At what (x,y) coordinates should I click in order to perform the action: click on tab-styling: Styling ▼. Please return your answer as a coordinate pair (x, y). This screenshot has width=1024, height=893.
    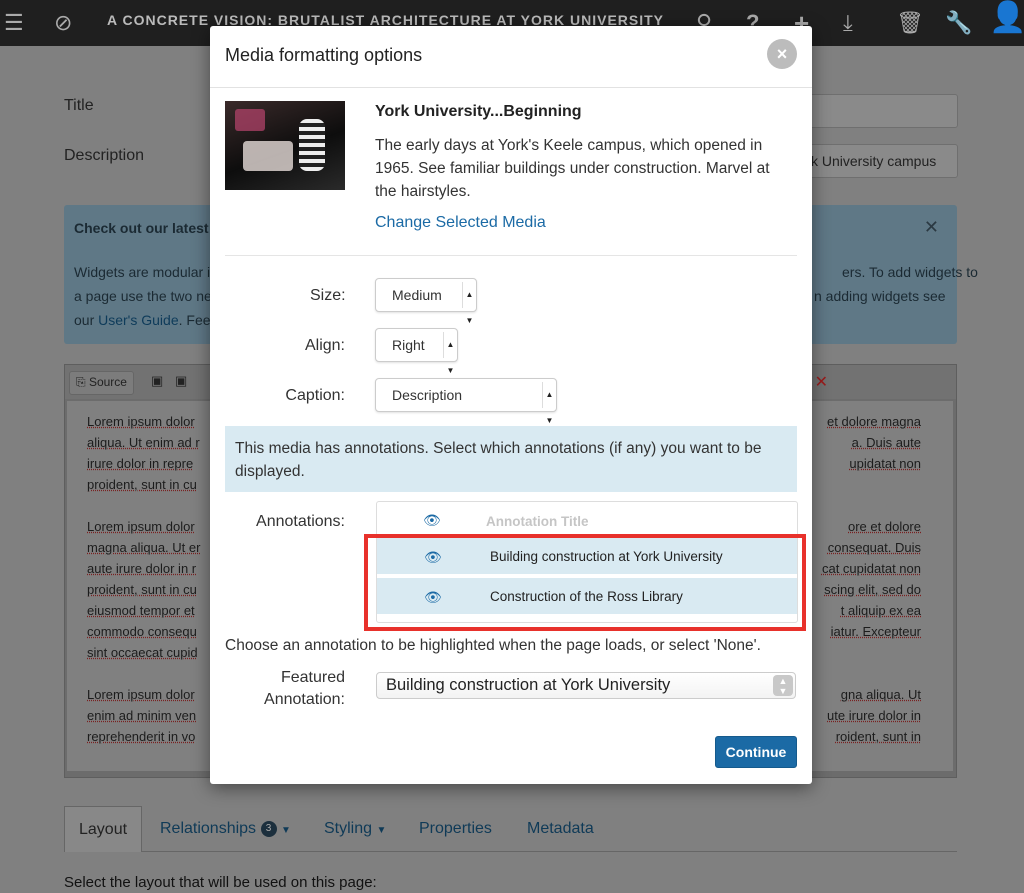
    Looking at the image, I should click on (355, 829).